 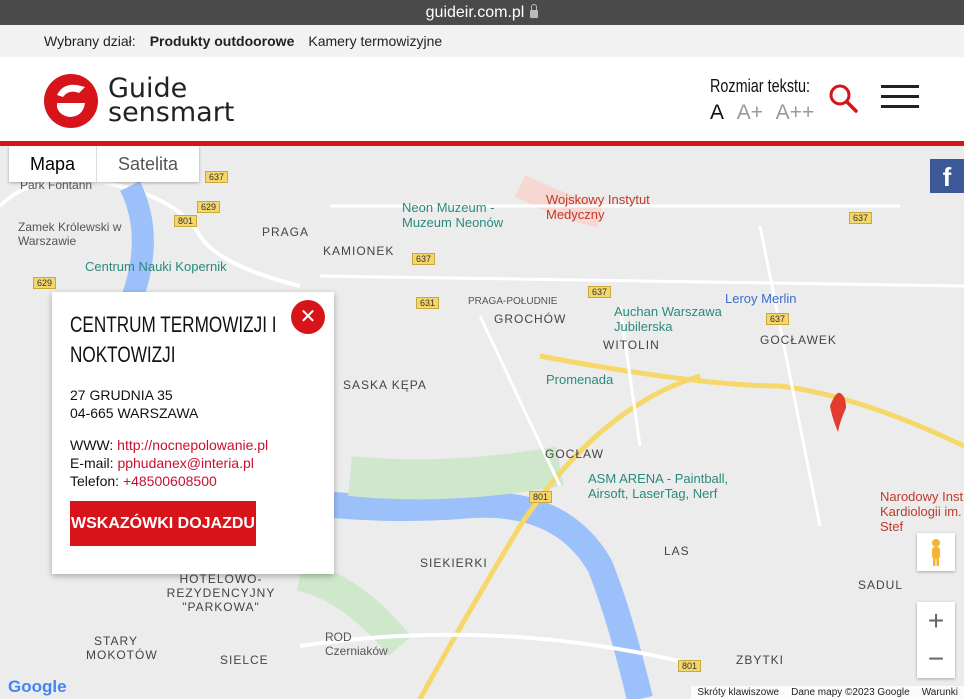 I want to click on zoom-in-button: +, so click(x=936, y=621).